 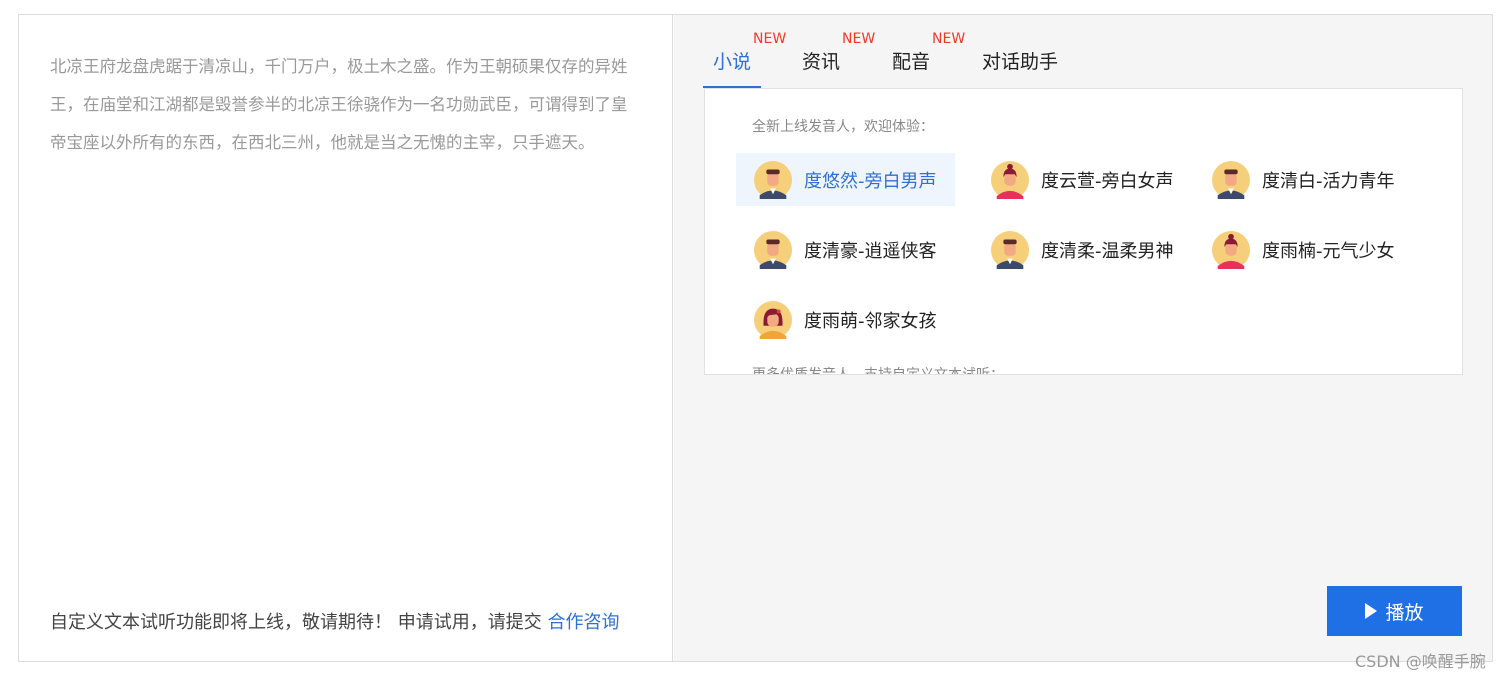 I want to click on voice-option: 度雨萌-邻家女孩, so click(x=845, y=319).